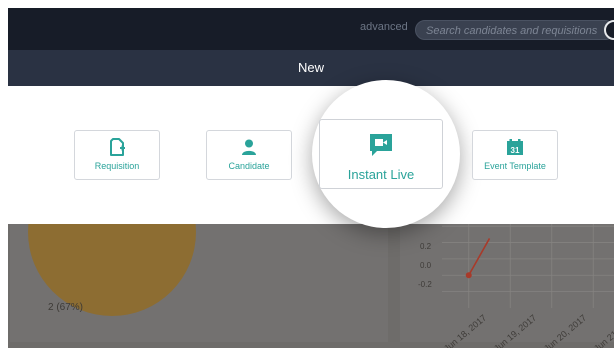 The width and height of the screenshot is (614, 348). Describe the element at coordinates (66, 307) in the screenshot. I see `pie-data-label: 2 (67%)` at that location.